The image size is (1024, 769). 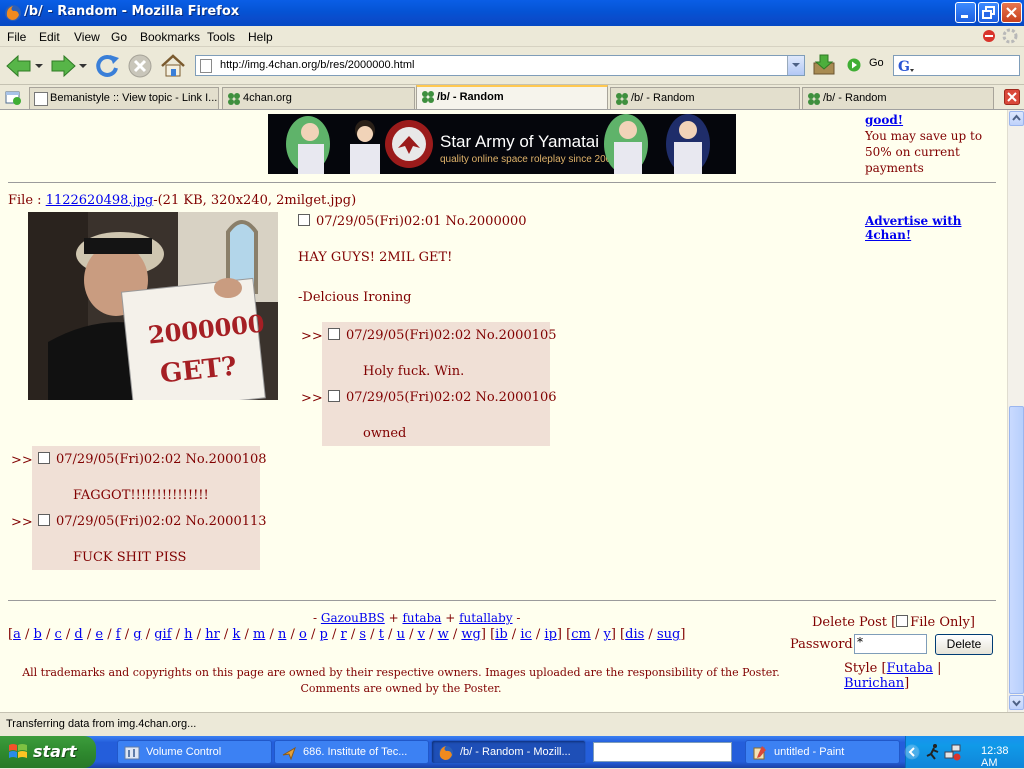 What do you see at coordinates (822, 752) in the screenshot?
I see `task-paint: untitled - Paint` at bounding box center [822, 752].